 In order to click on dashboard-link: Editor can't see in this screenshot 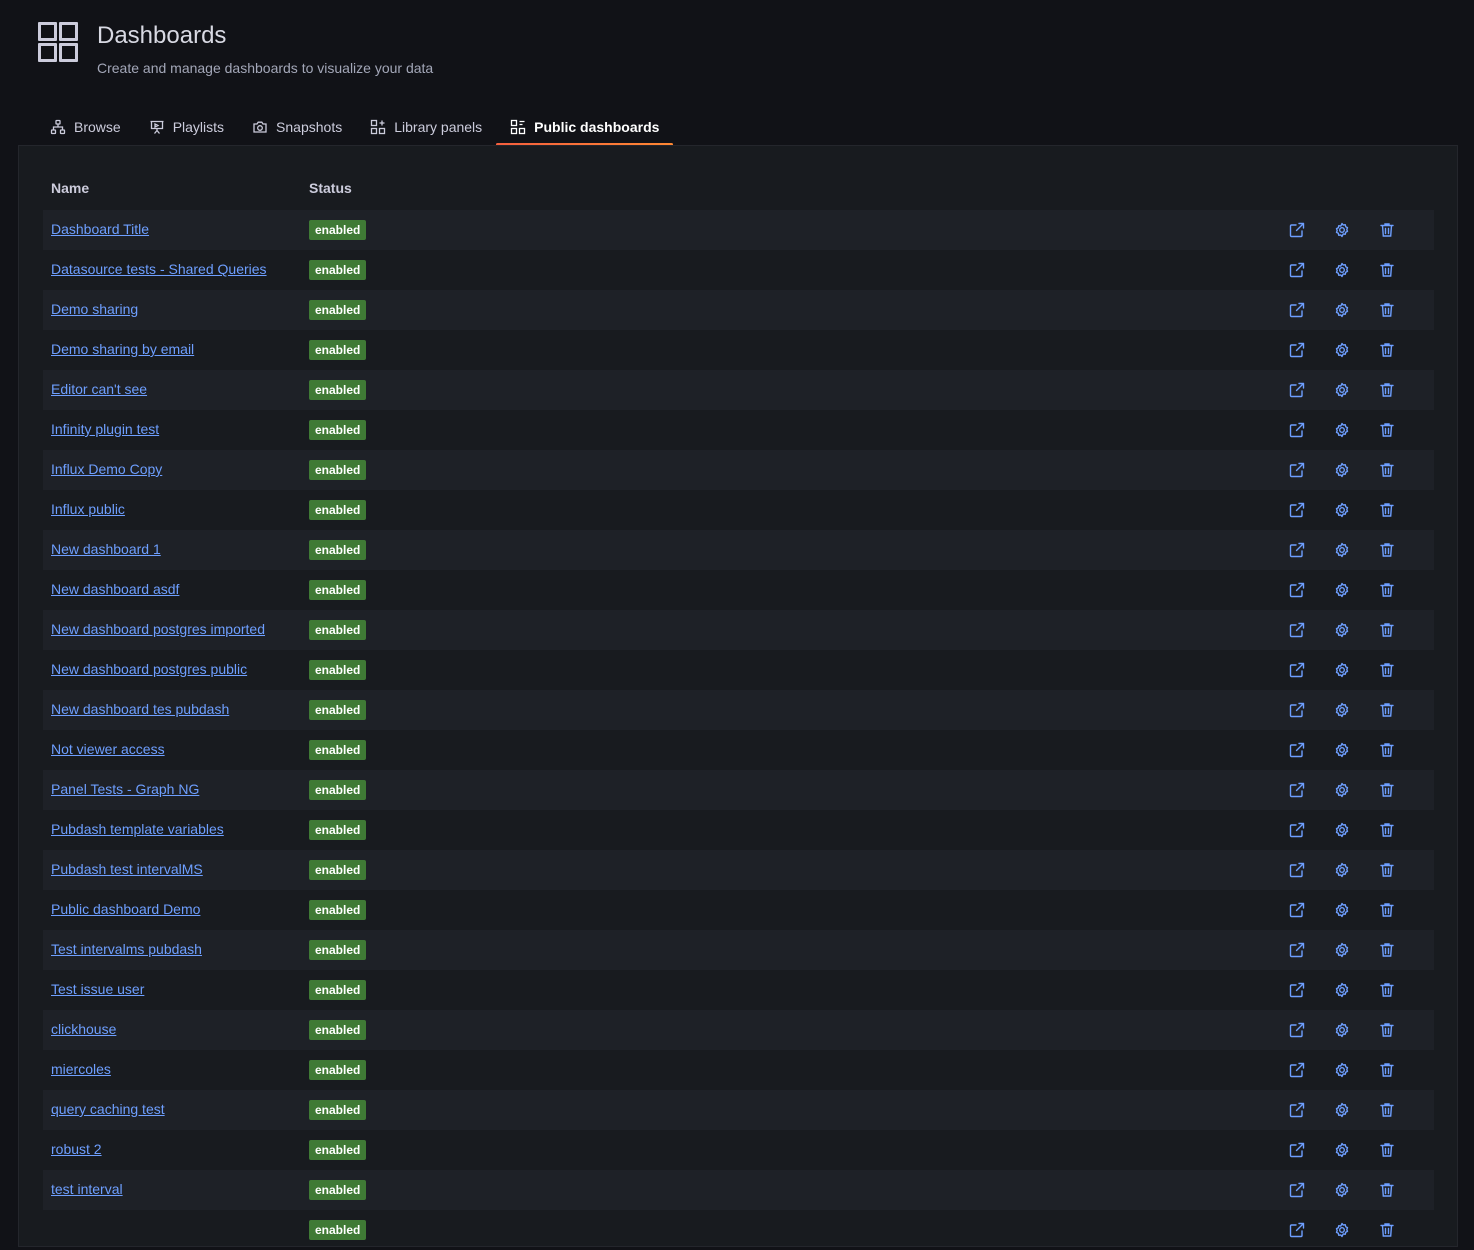, I will do `click(99, 389)`.